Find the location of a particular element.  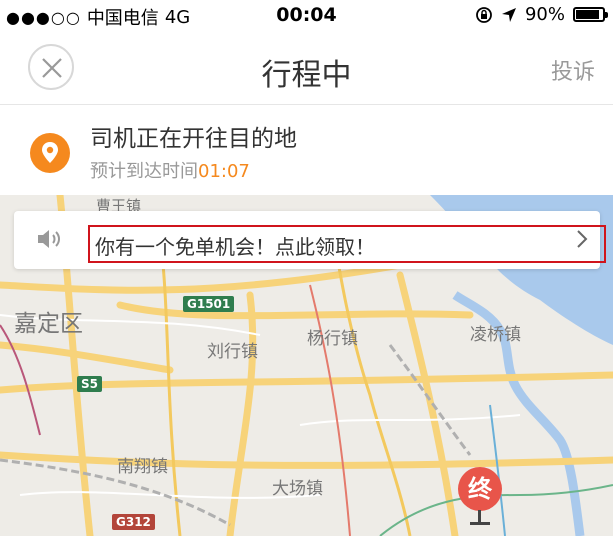

status-right: 90% is located at coordinates (541, 14).